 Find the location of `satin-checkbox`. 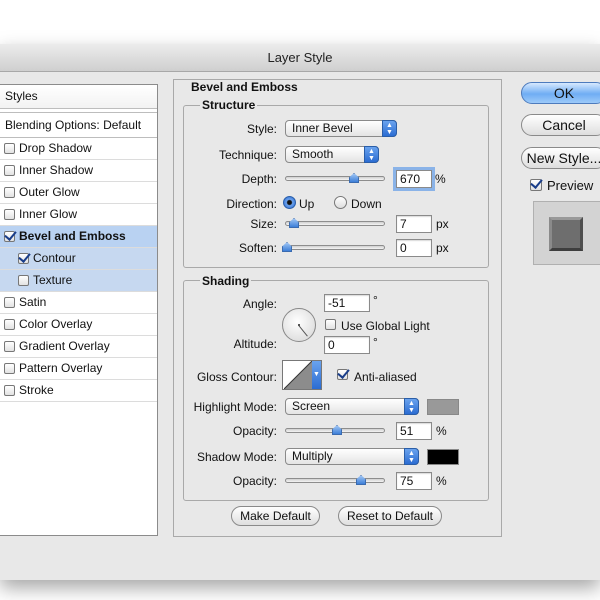

satin-checkbox is located at coordinates (9, 302).